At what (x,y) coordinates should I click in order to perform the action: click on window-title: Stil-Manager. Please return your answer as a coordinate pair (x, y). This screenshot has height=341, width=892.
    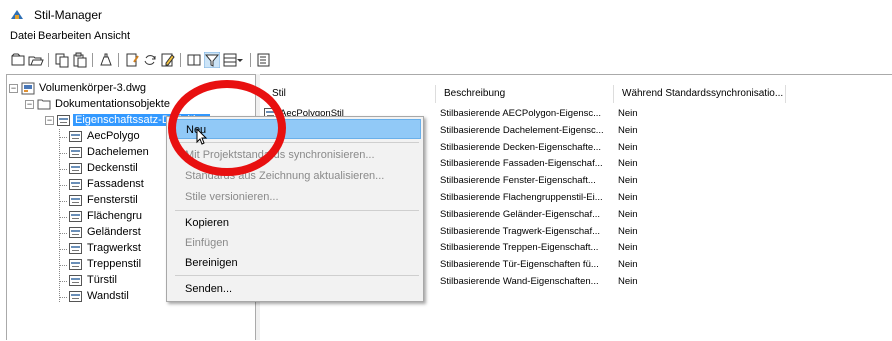
    Looking at the image, I should click on (68, 15).